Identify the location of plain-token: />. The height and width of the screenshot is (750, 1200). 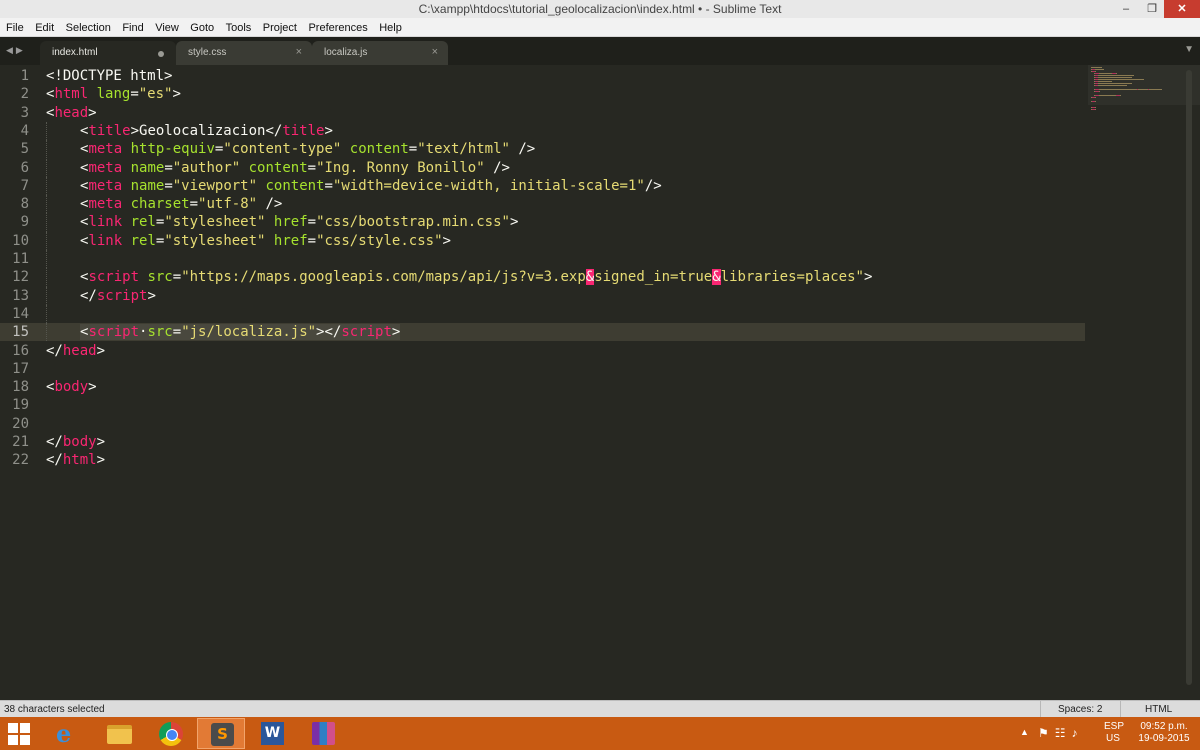
(653, 185).